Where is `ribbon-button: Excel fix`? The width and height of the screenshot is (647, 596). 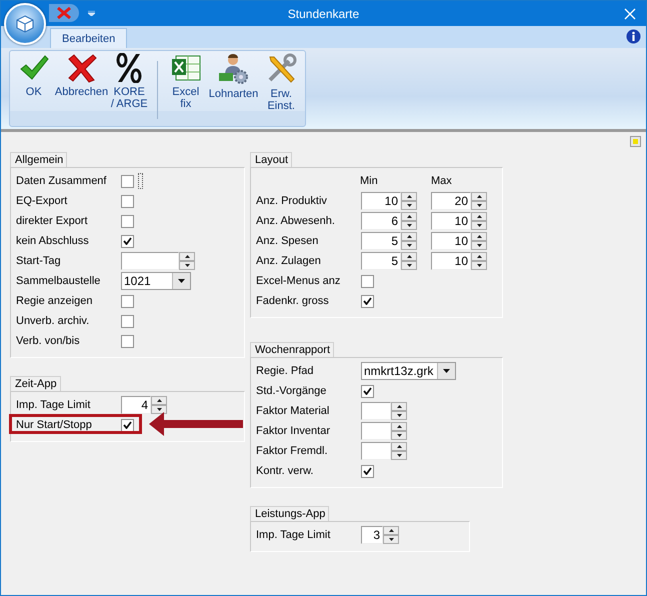 ribbon-button: Excel fix is located at coordinates (186, 81).